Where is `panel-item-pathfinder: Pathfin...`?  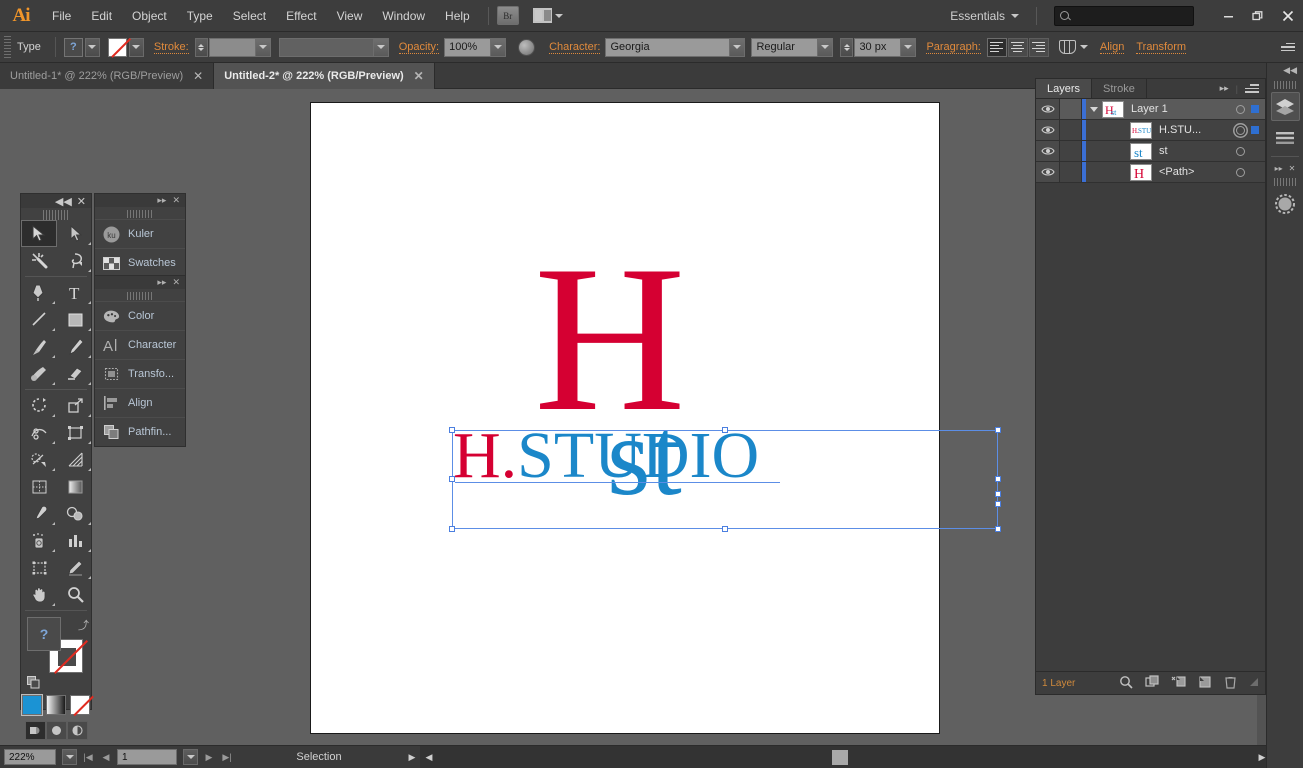
panel-item-pathfinder: Pathfin... is located at coordinates (140, 431).